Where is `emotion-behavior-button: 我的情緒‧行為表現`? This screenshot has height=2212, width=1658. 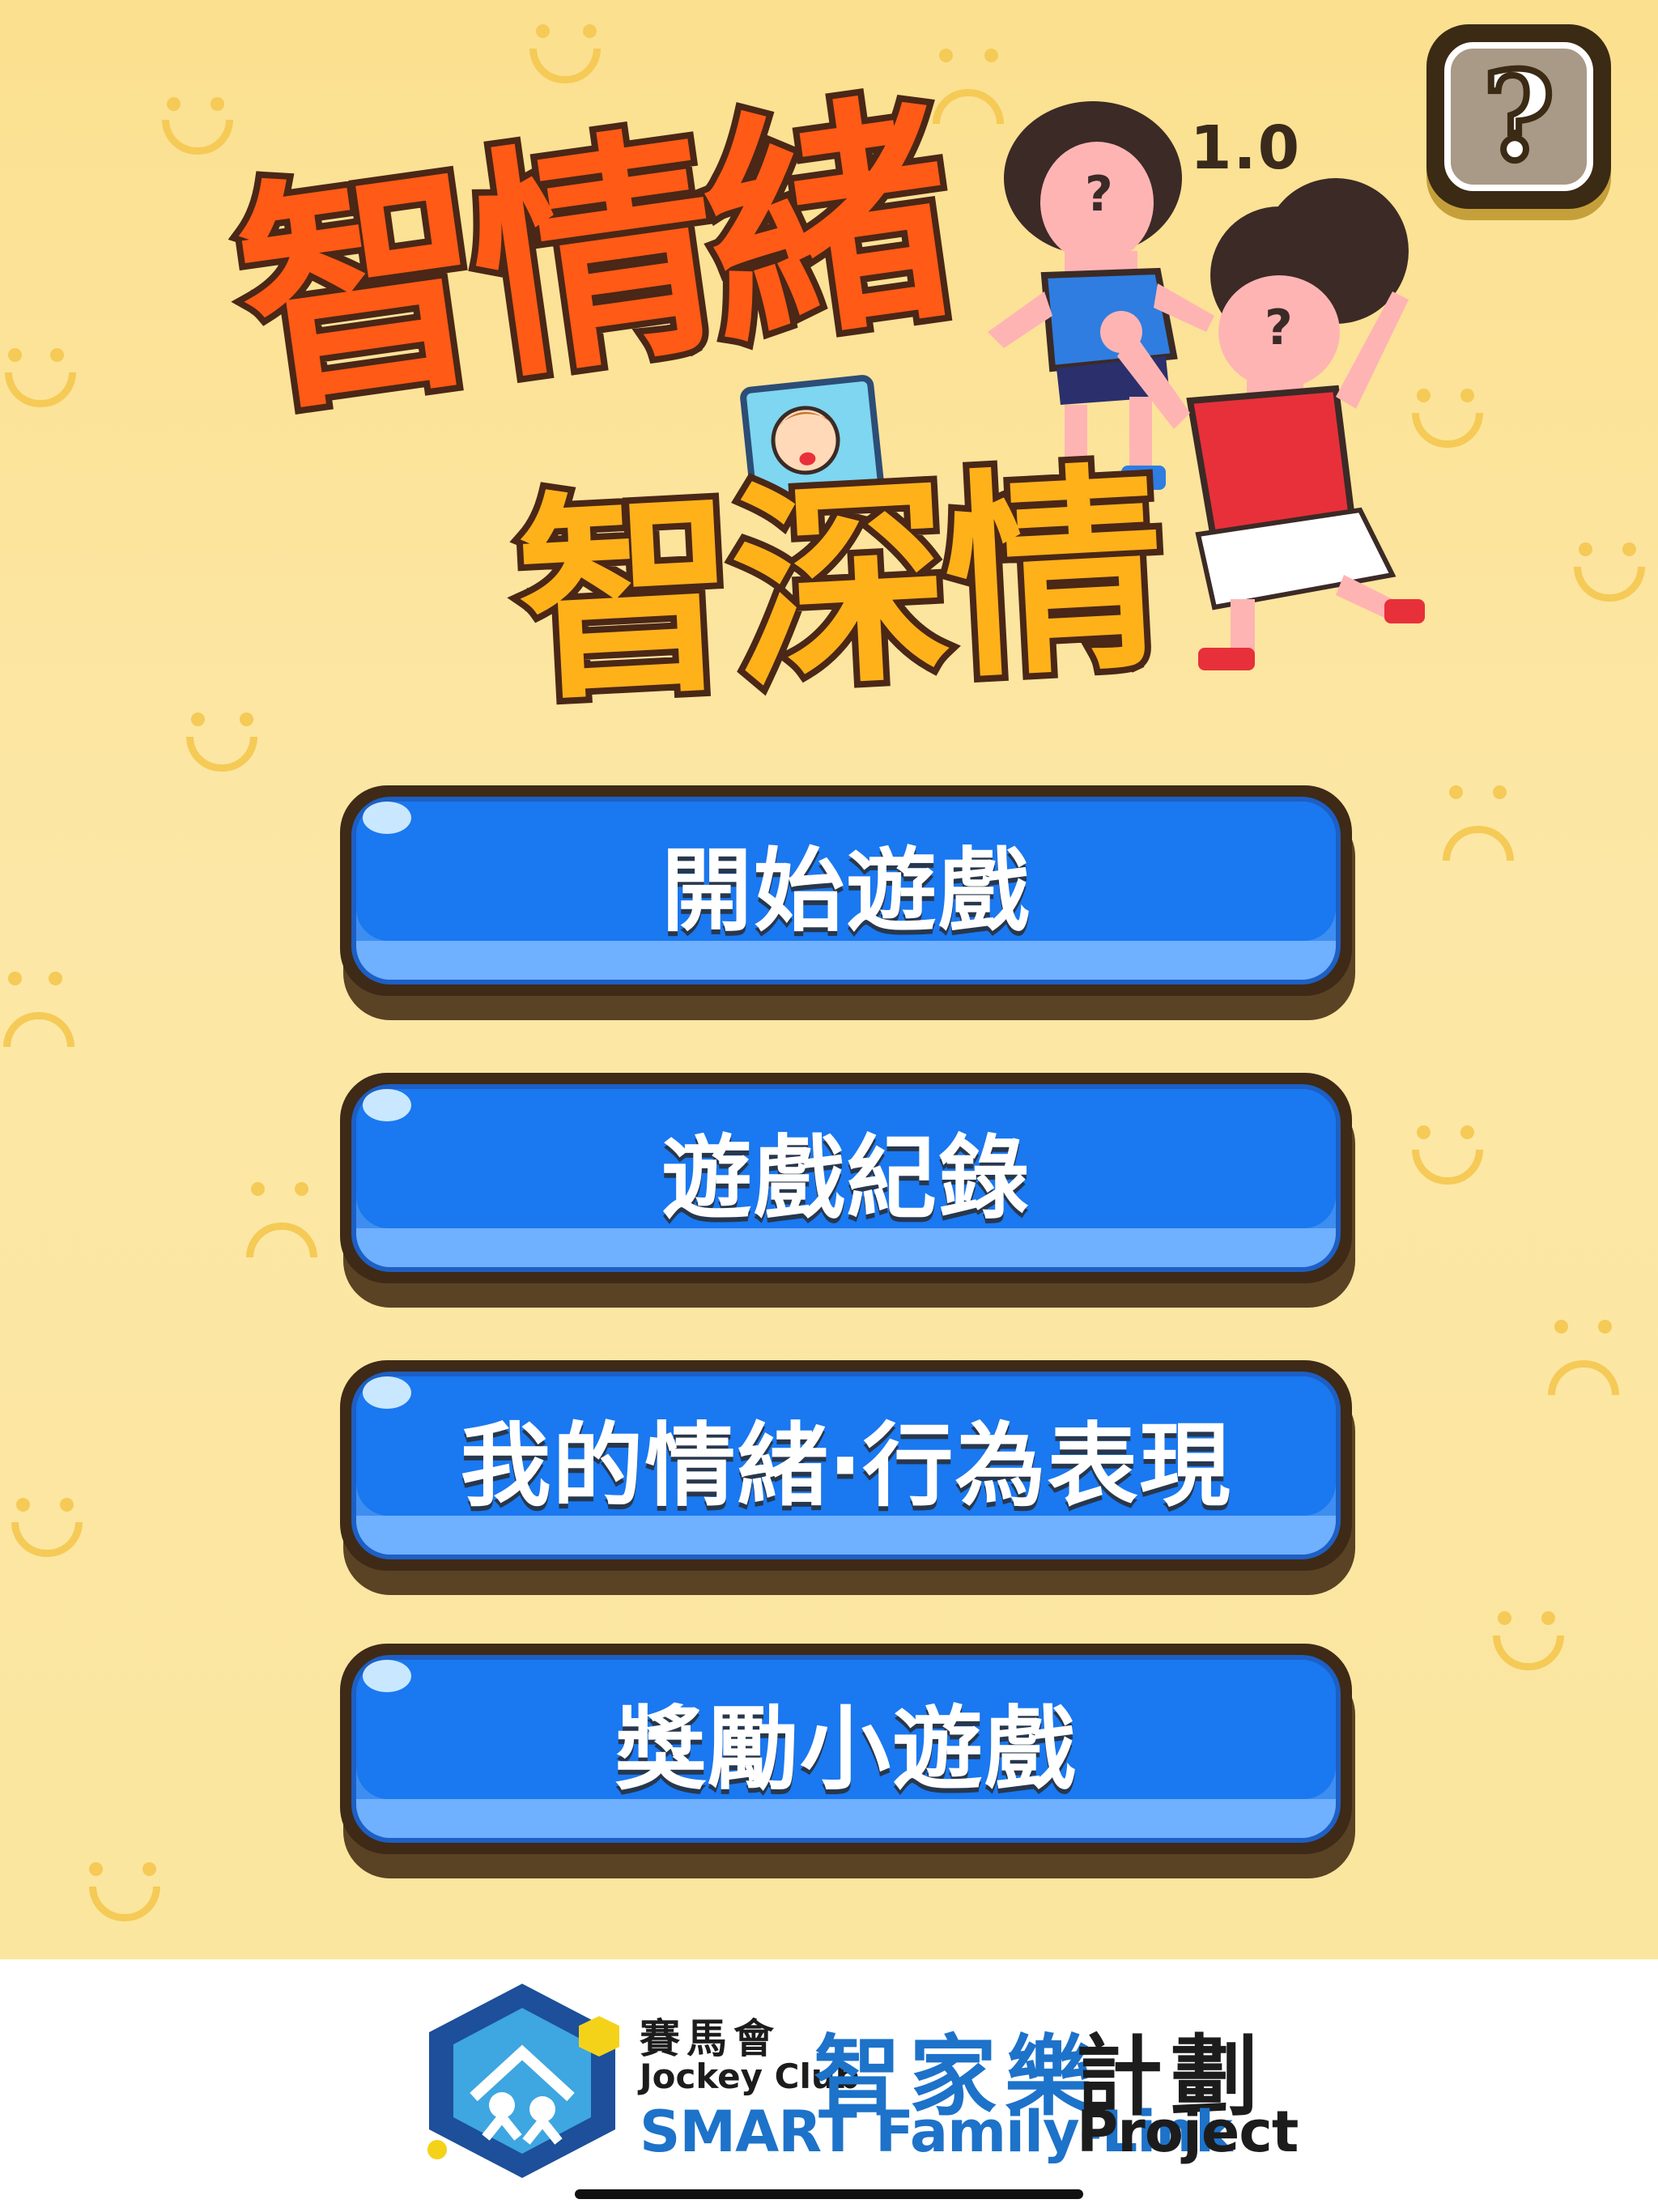 emotion-behavior-button: 我的情緒‧行為表現 is located at coordinates (847, 1478).